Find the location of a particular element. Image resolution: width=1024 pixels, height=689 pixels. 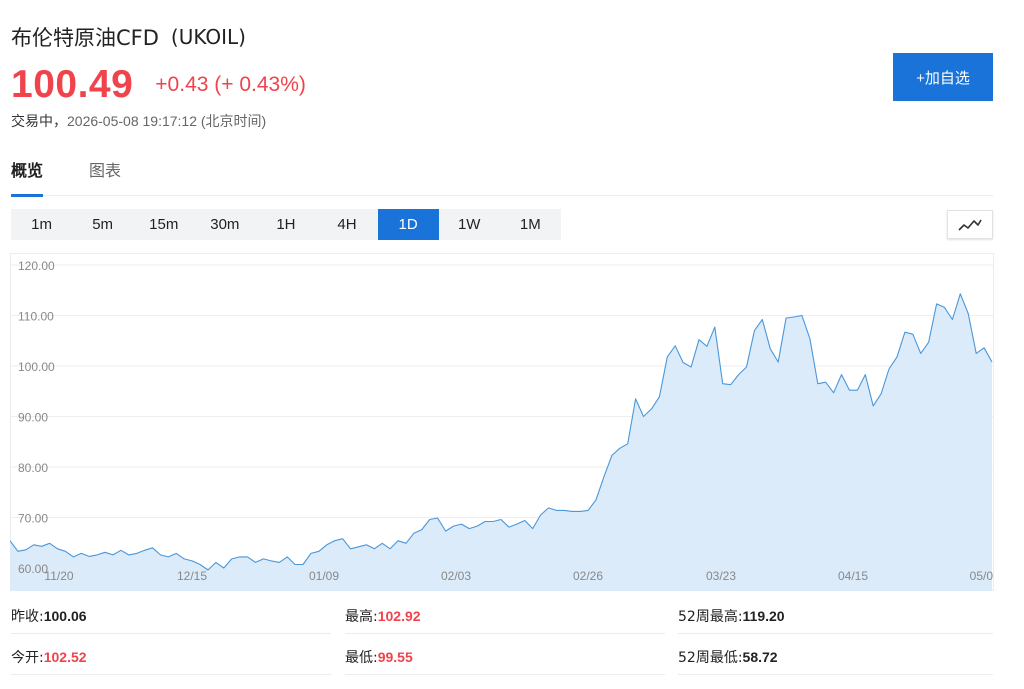

y-tick-label: 100.00 is located at coordinates (36, 367).